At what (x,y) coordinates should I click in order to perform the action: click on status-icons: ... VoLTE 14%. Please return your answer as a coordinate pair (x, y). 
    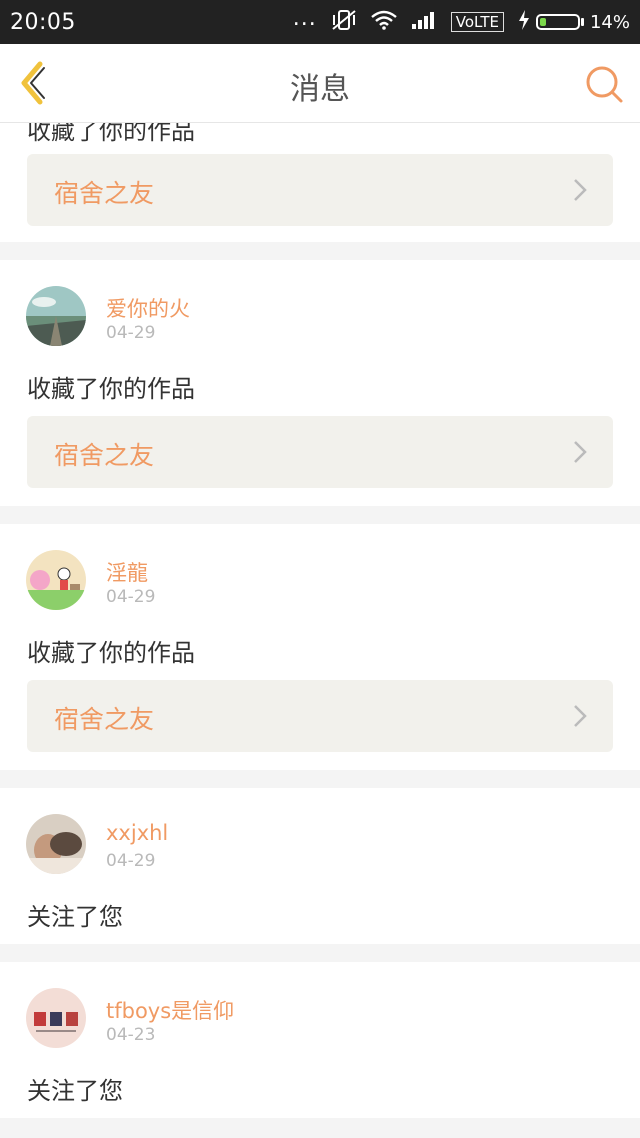
    Looking at the image, I should click on (461, 20).